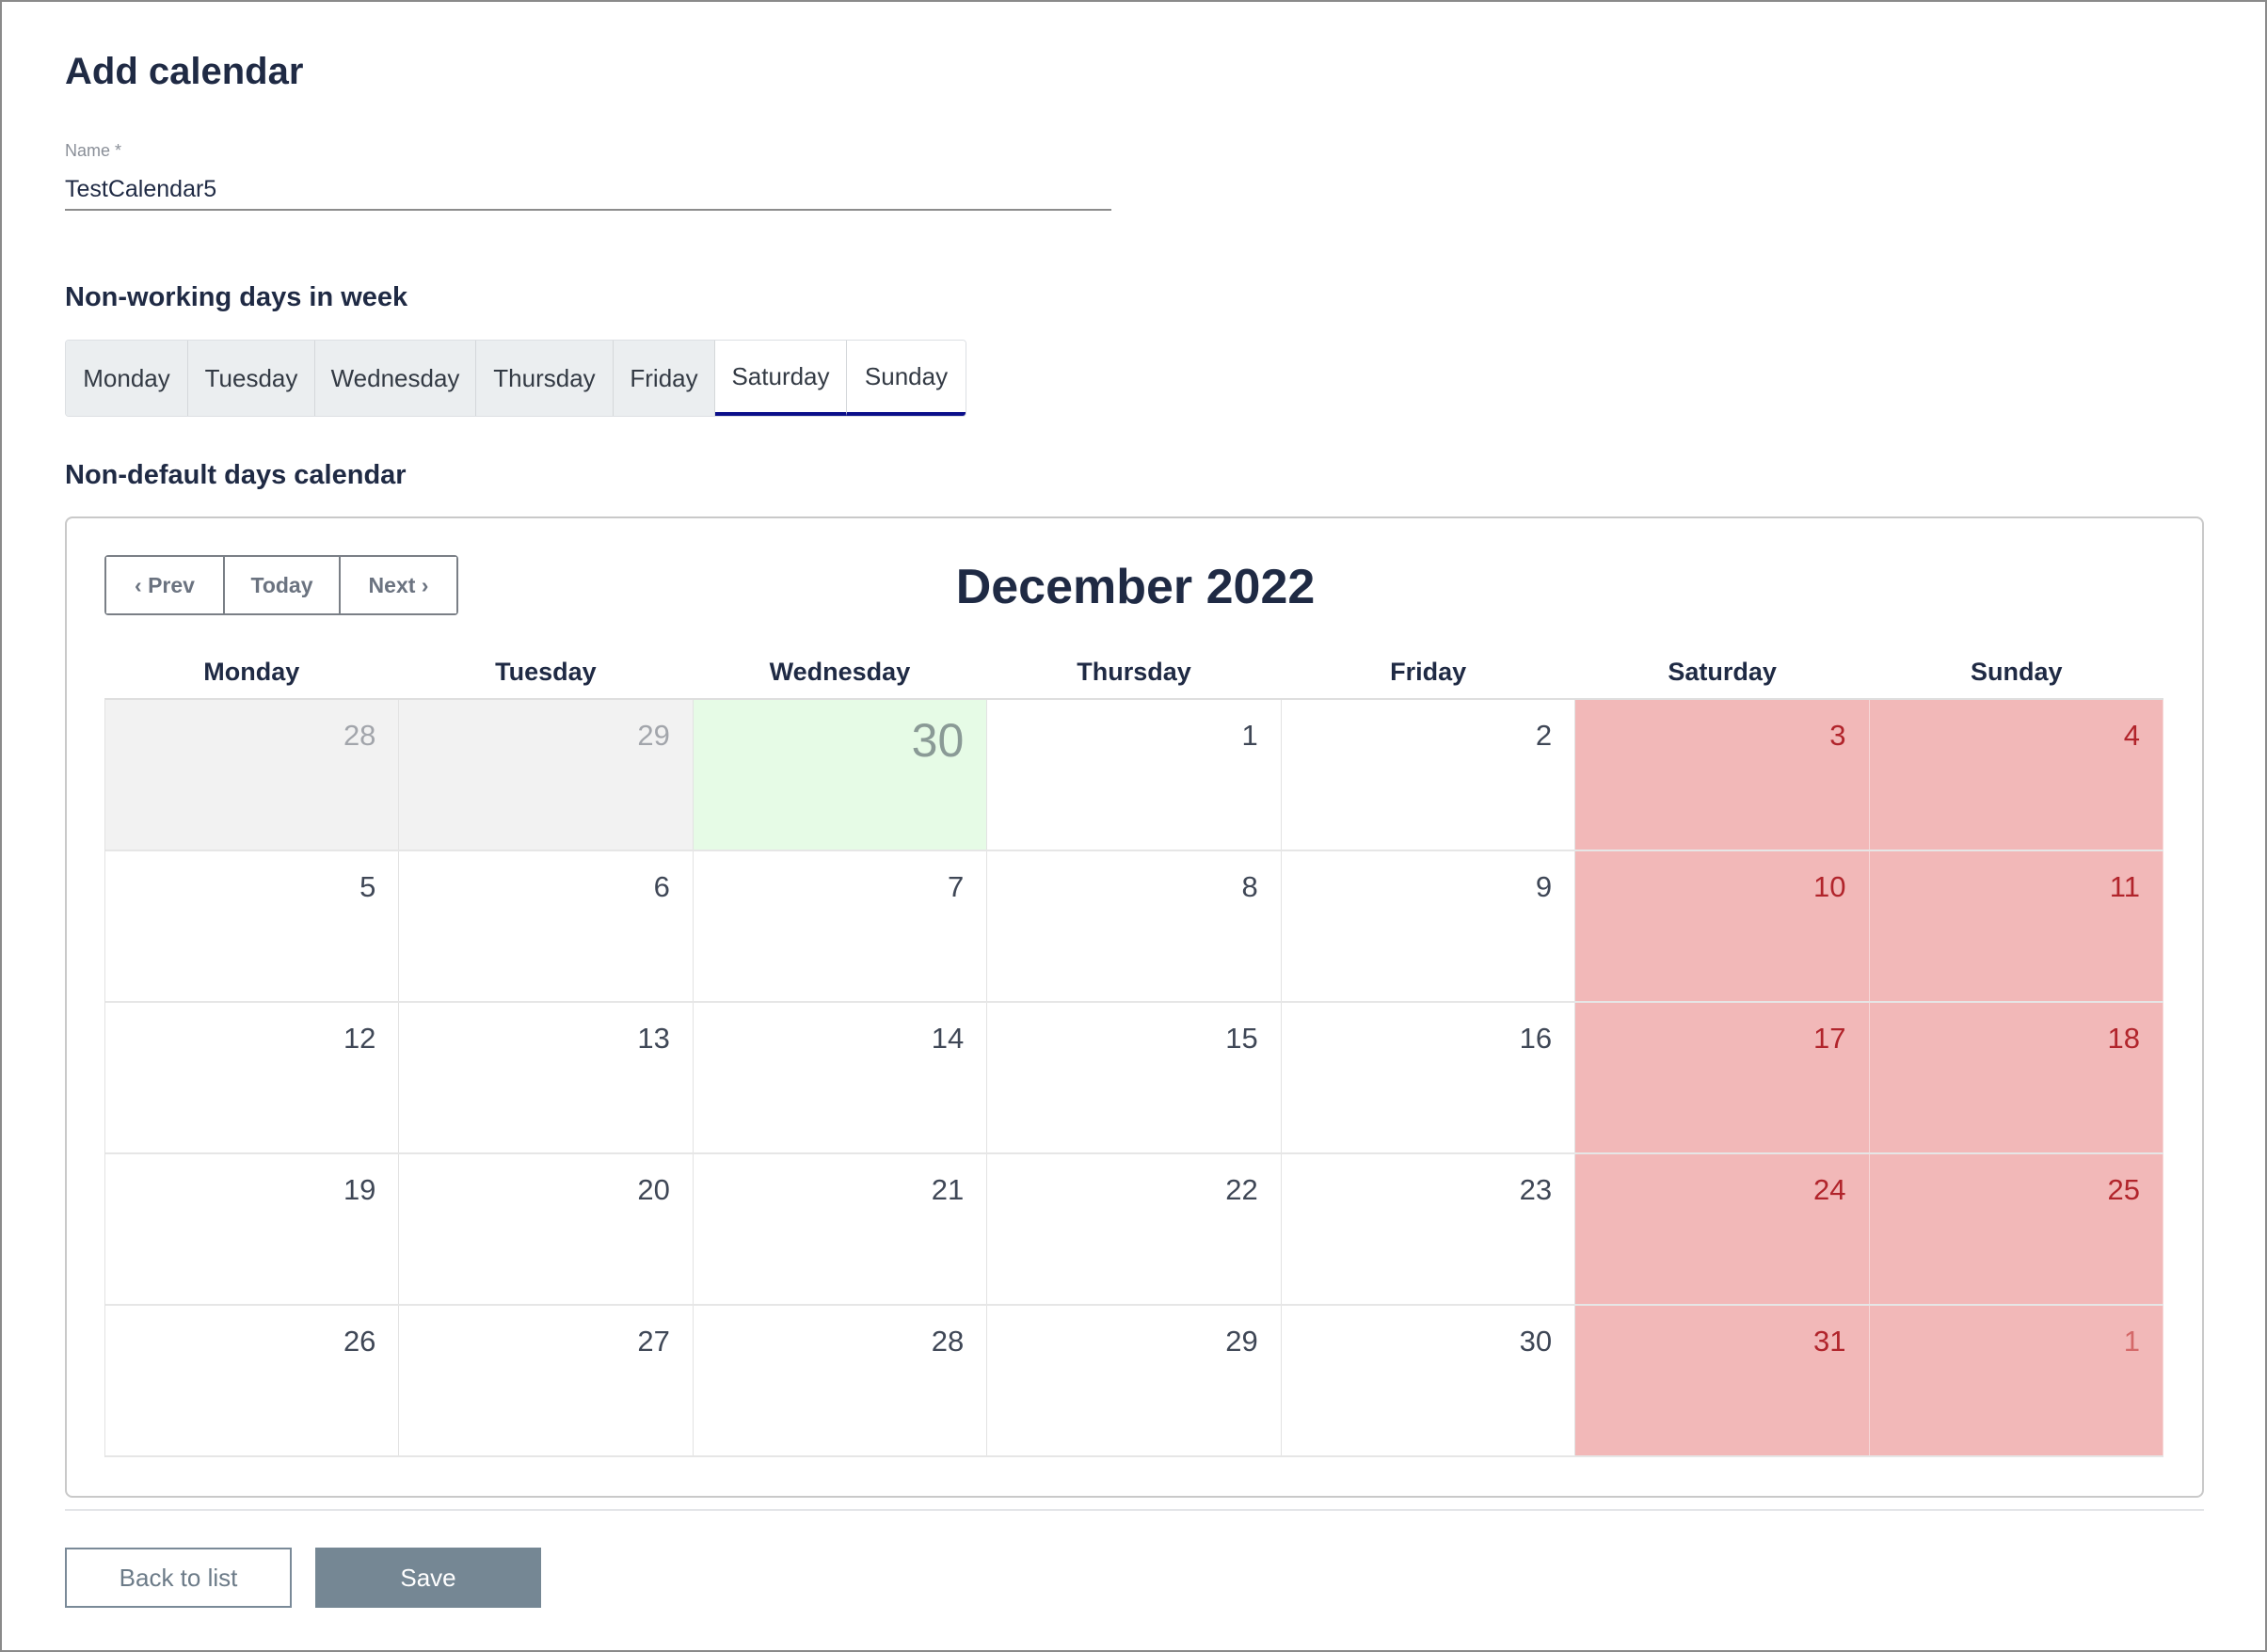 The image size is (2267, 1652). What do you see at coordinates (2016, 1077) in the screenshot?
I see `calendar-day-cell: 18` at bounding box center [2016, 1077].